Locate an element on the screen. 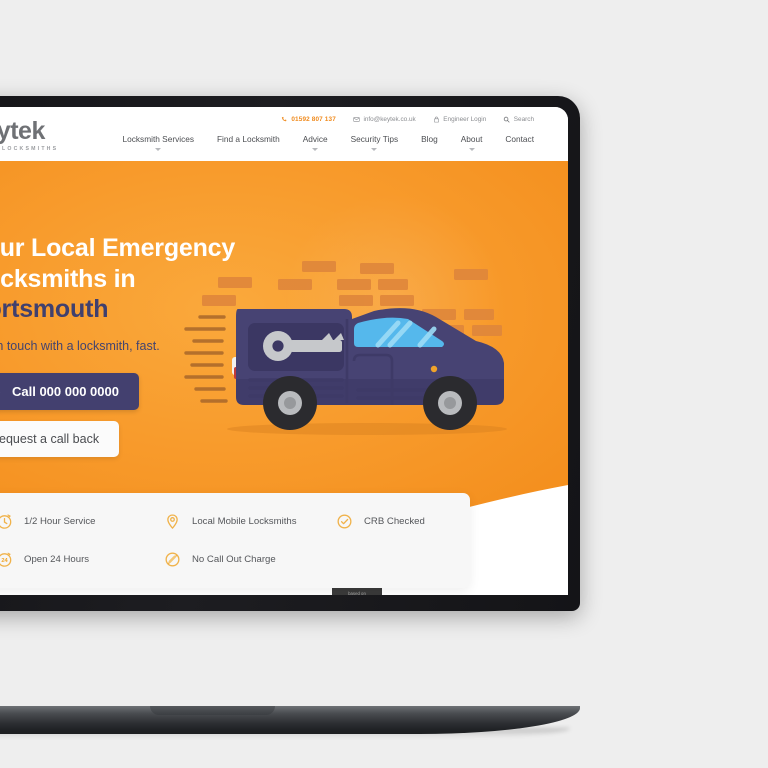 Image resolution: width=768 pixels, height=768 pixels. features-row-2: 24 Open 24 Hours No Call Out Charge is located at coordinates (235, 559).